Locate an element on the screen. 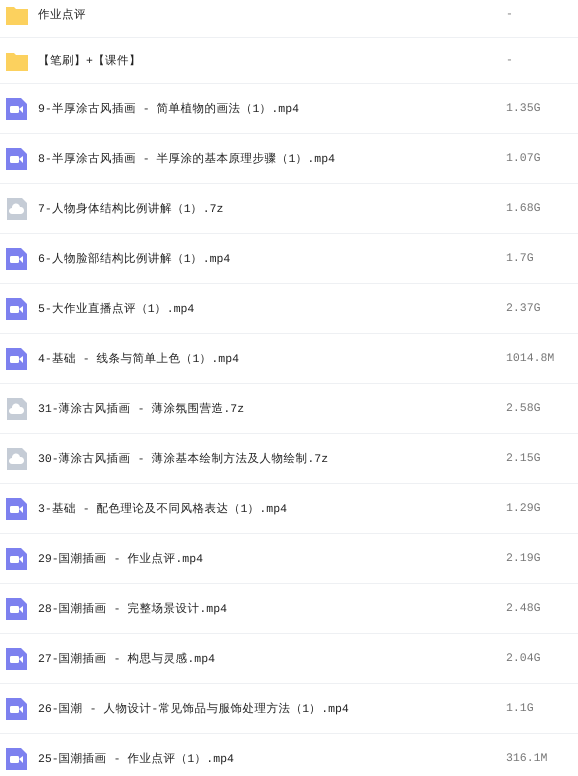 The image size is (578, 776). file-name: 5-大作业直播点评（1）.mp4 is located at coordinates (117, 309).